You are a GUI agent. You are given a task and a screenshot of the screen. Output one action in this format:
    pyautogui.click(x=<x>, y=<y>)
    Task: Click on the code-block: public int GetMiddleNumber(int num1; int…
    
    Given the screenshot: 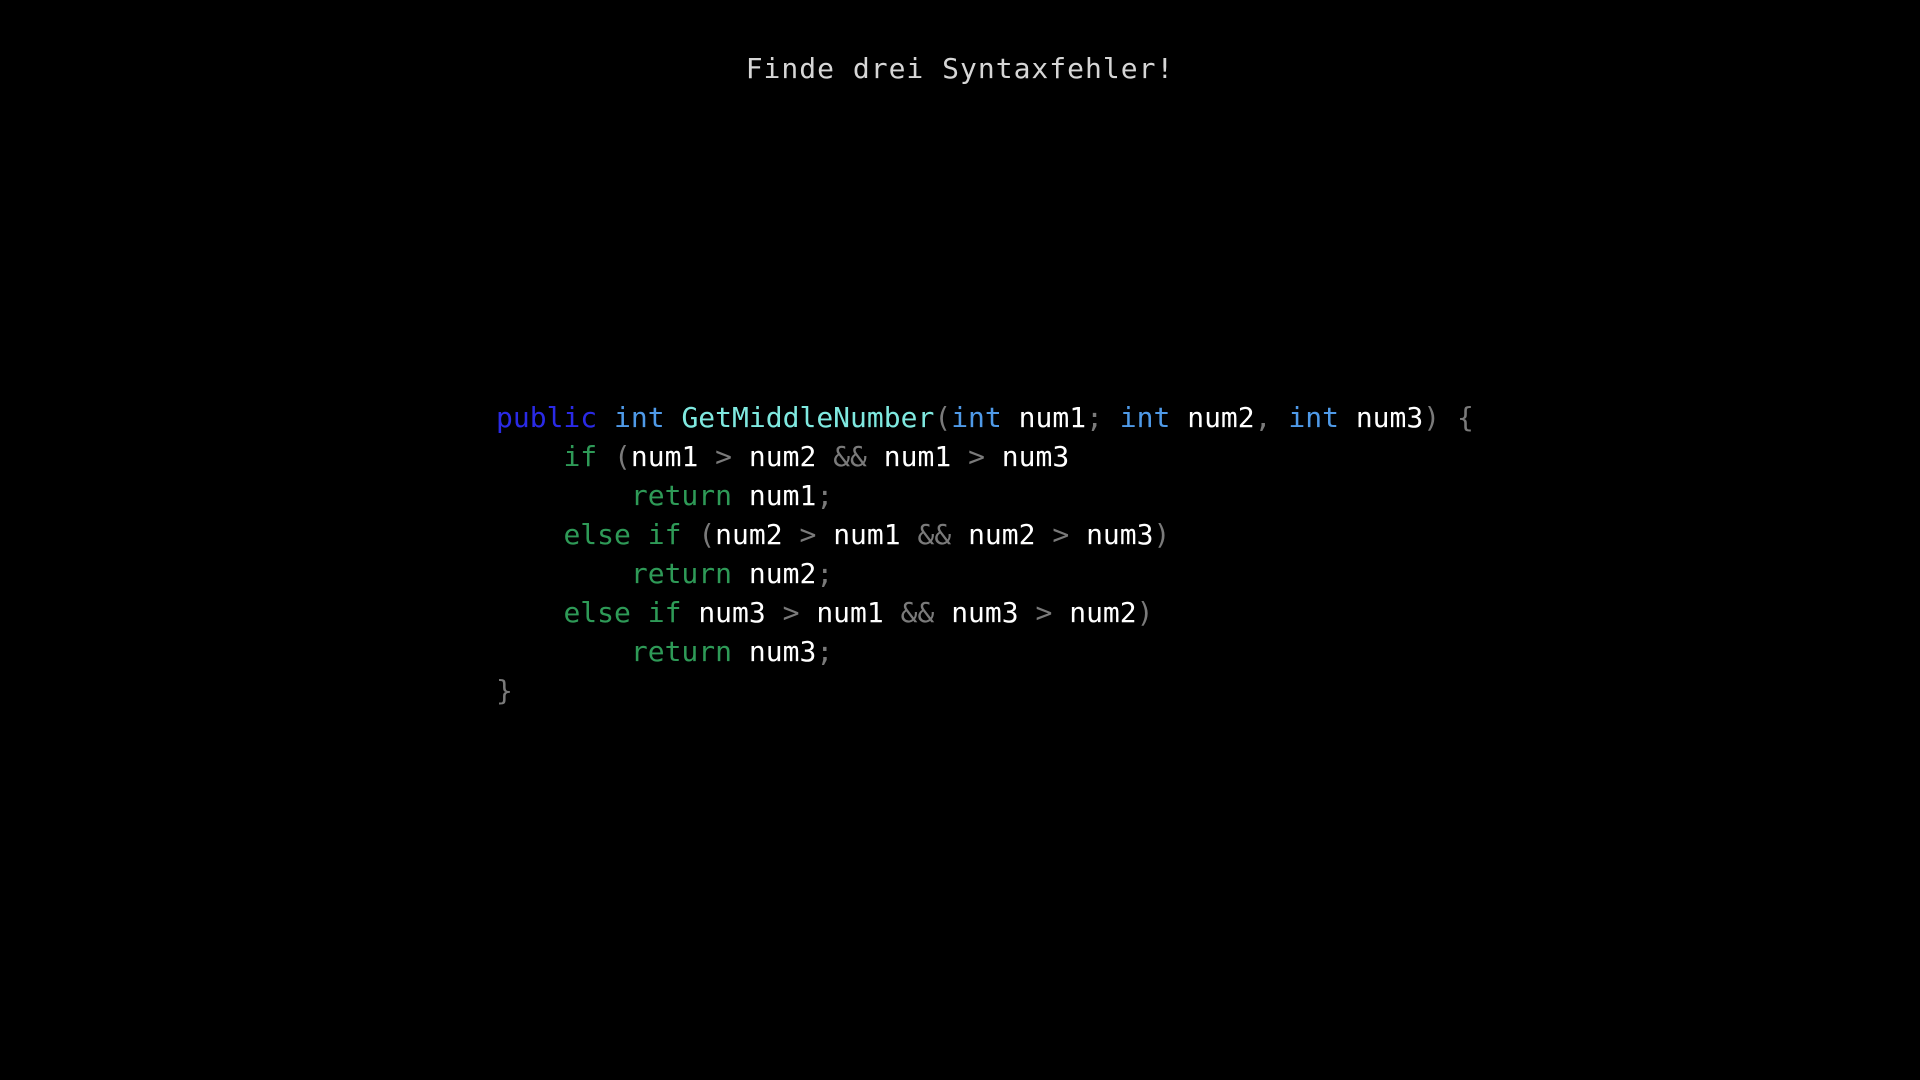 What is the action you would take?
    pyautogui.click(x=985, y=554)
    